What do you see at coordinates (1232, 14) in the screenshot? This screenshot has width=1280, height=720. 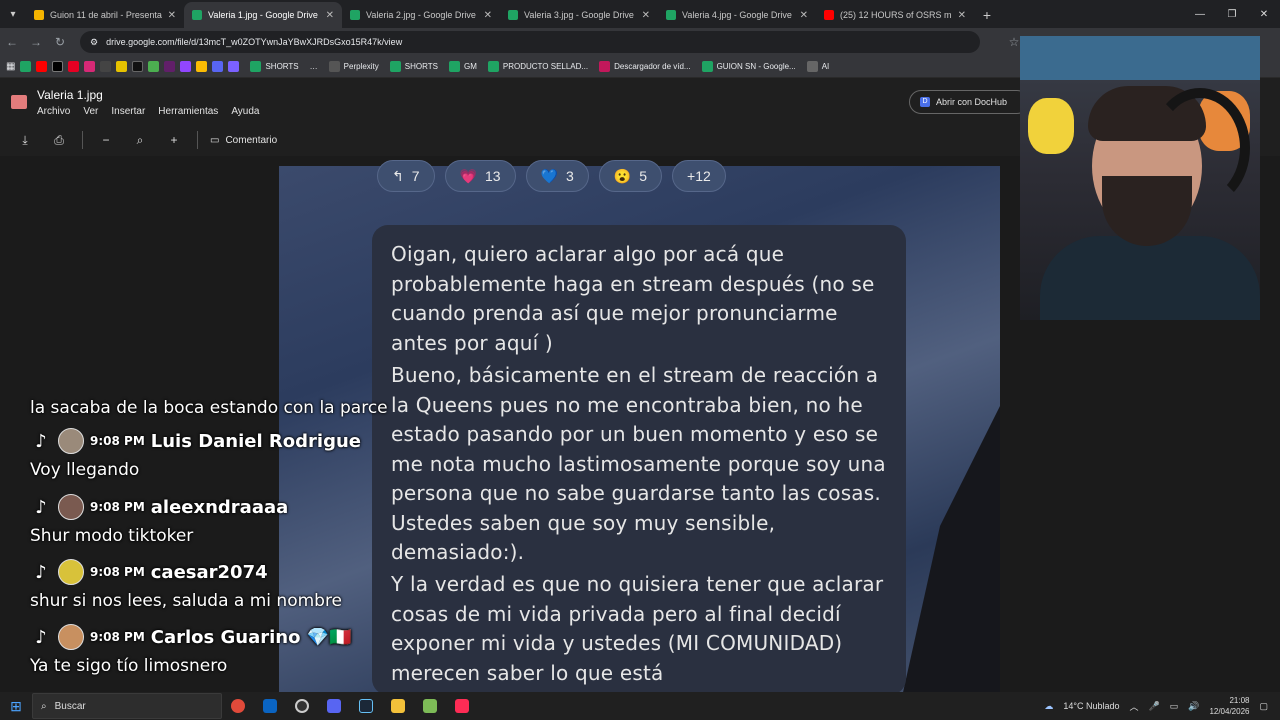 I see `maximize-icon: ❐` at bounding box center [1232, 14].